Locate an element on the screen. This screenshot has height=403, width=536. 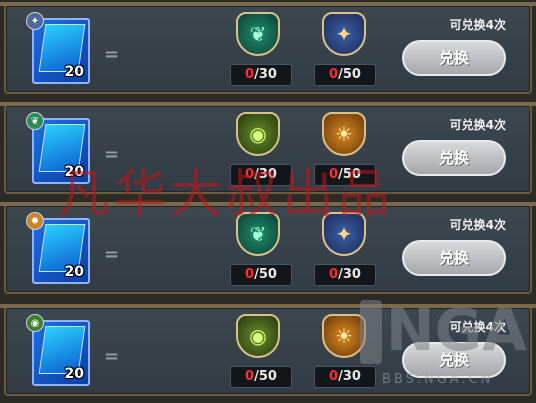
watermark-text: 凡华大叔出品 is located at coordinates (226, 195).